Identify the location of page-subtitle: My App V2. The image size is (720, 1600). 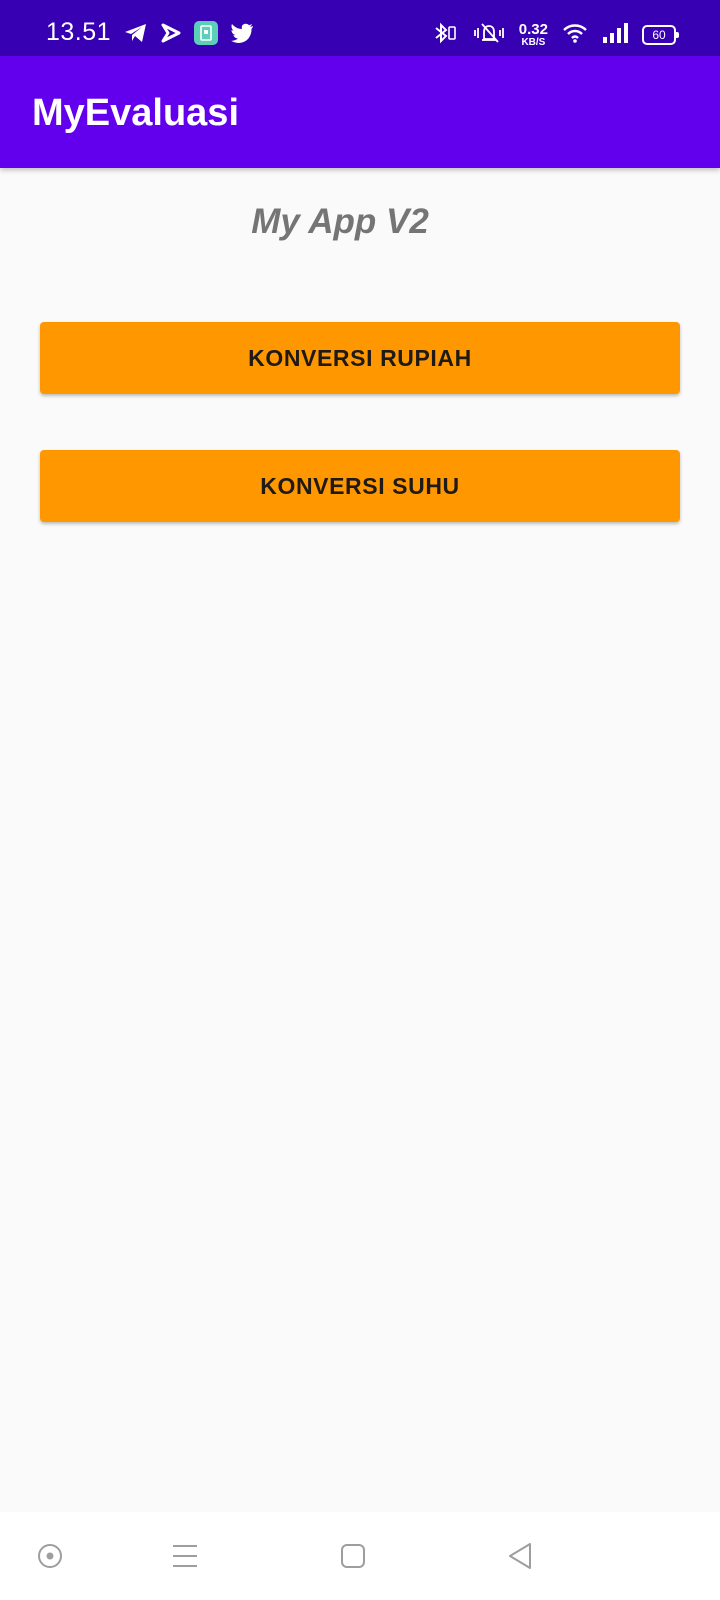
(340, 221).